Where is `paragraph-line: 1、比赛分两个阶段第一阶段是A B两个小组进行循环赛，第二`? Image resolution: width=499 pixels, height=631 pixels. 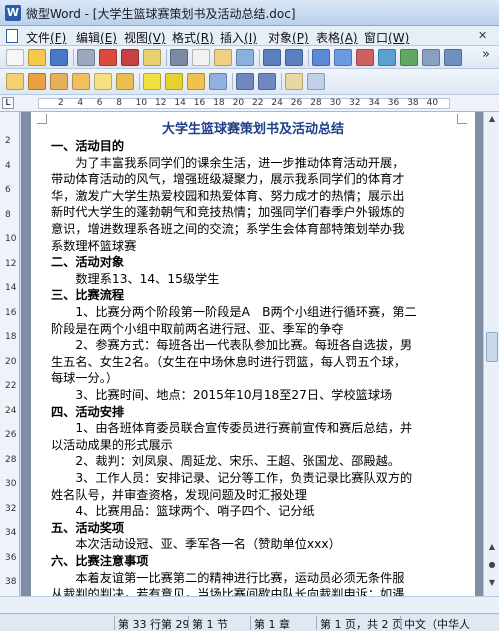 paragraph-line: 1、比赛分两个阶段第一阶段是A B两个小组进行循环赛，第二 is located at coordinates (234, 312).